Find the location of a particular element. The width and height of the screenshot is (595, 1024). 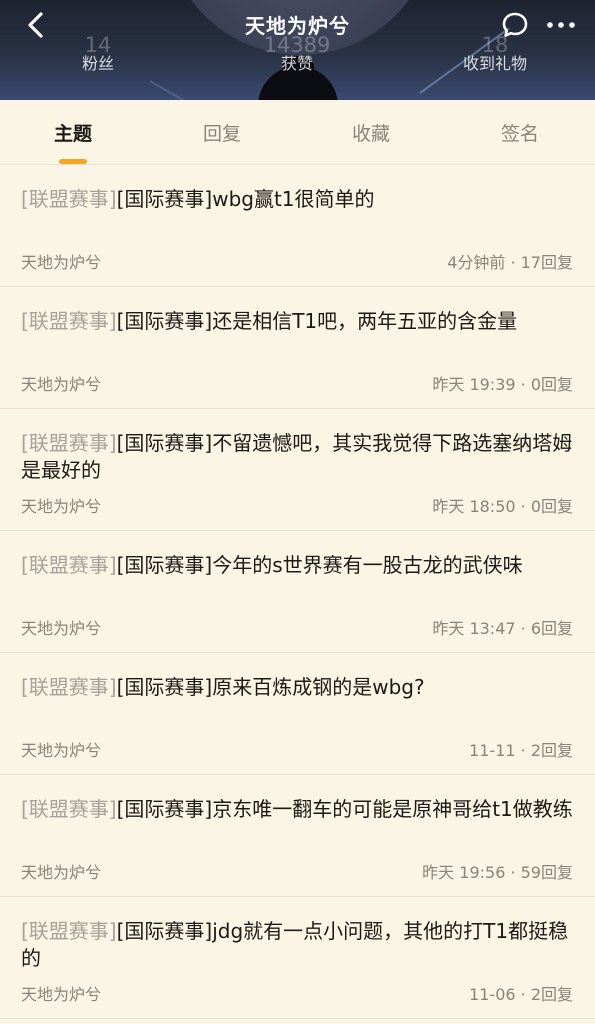

post-title: [联盟赛事][国际赛事]今年的s世界赛有一股古龙的武侠味 is located at coordinates (298, 565).